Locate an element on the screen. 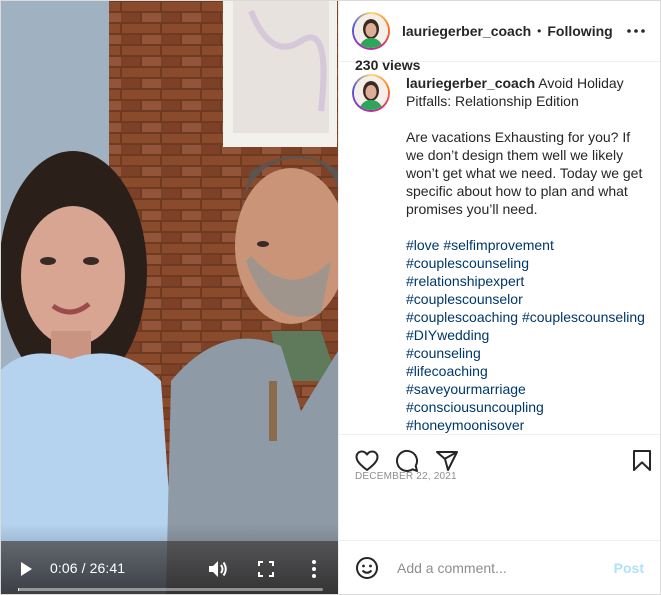 The width and height of the screenshot is (661, 595). hashtag-line: #consciousuncoupling is located at coordinates (527, 407).